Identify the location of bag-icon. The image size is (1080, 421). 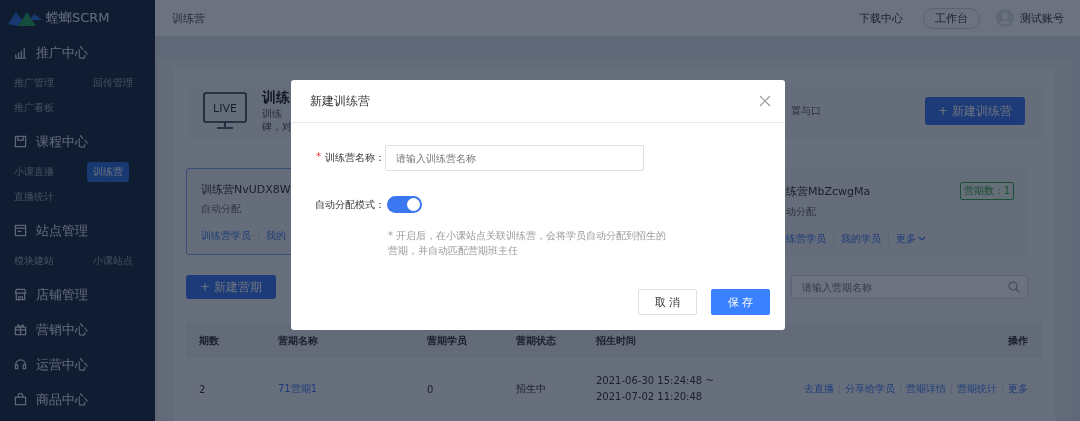
(20, 399).